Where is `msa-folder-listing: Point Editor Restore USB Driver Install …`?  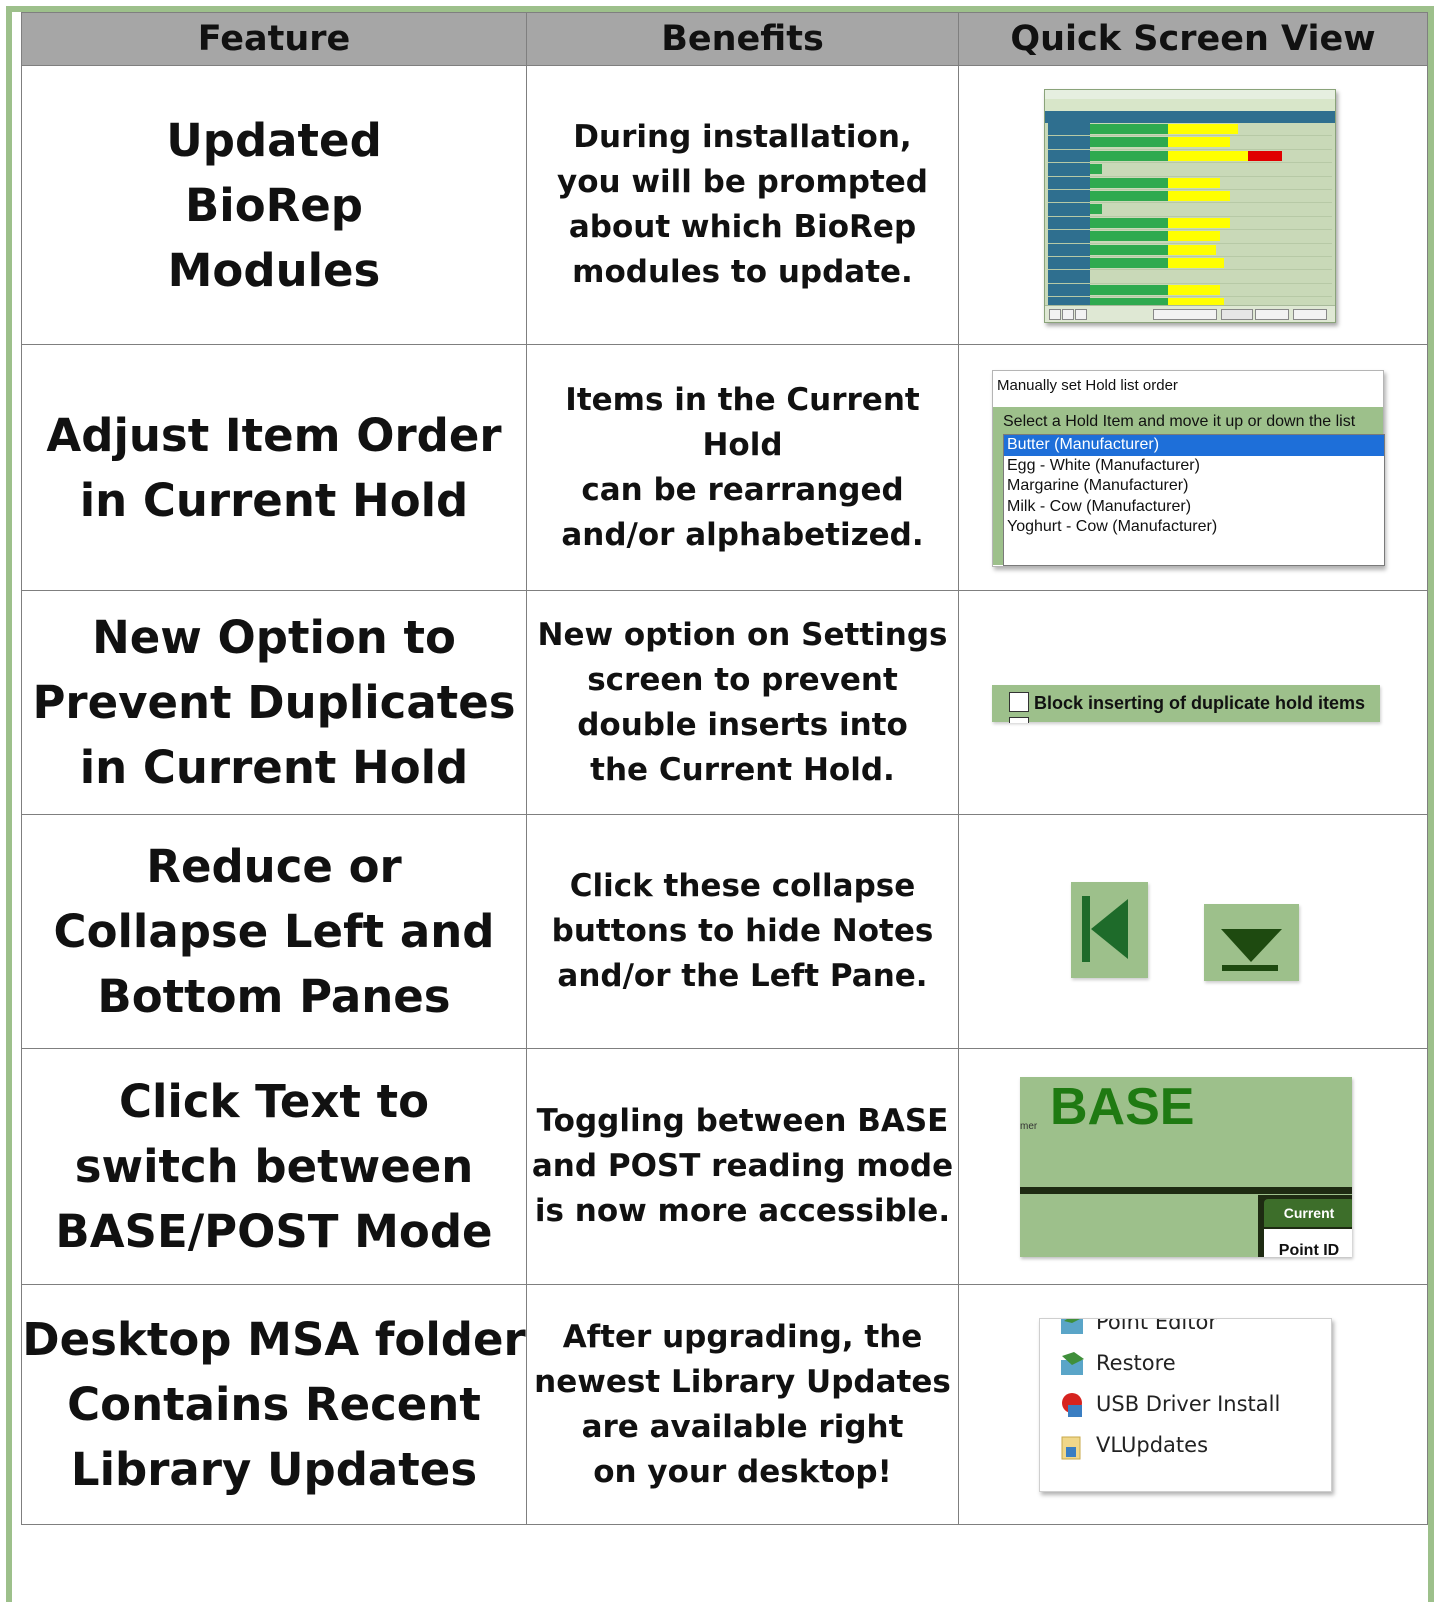
msa-folder-listing: Point Editor Restore USB Driver Install … is located at coordinates (1185, 1405).